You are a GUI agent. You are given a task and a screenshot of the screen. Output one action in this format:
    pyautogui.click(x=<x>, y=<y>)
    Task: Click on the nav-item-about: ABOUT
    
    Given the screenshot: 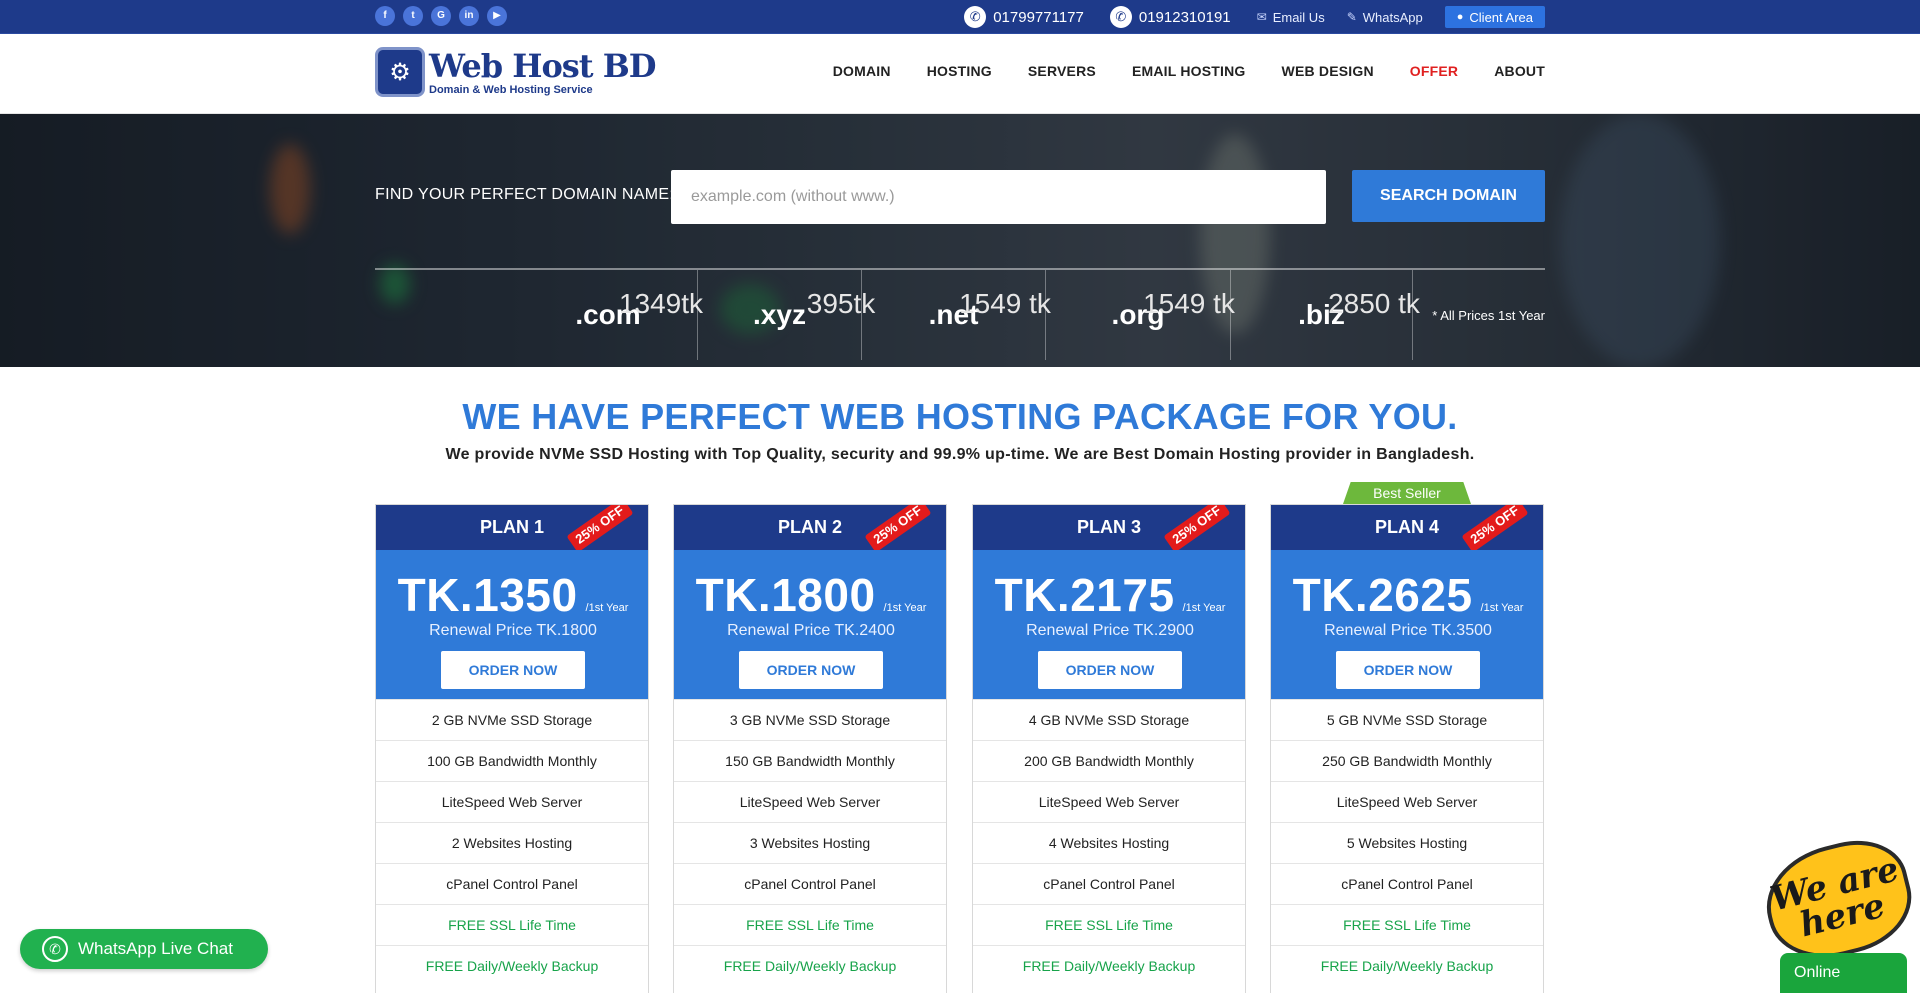 What is the action you would take?
    pyautogui.click(x=1519, y=71)
    